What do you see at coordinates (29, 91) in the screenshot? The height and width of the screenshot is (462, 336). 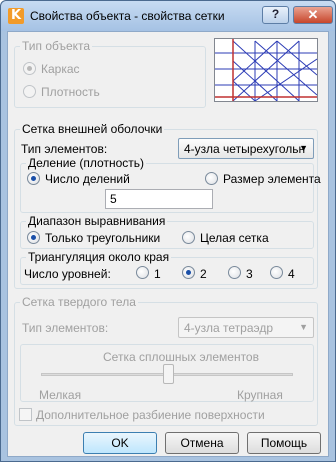 I see `radio-density` at bounding box center [29, 91].